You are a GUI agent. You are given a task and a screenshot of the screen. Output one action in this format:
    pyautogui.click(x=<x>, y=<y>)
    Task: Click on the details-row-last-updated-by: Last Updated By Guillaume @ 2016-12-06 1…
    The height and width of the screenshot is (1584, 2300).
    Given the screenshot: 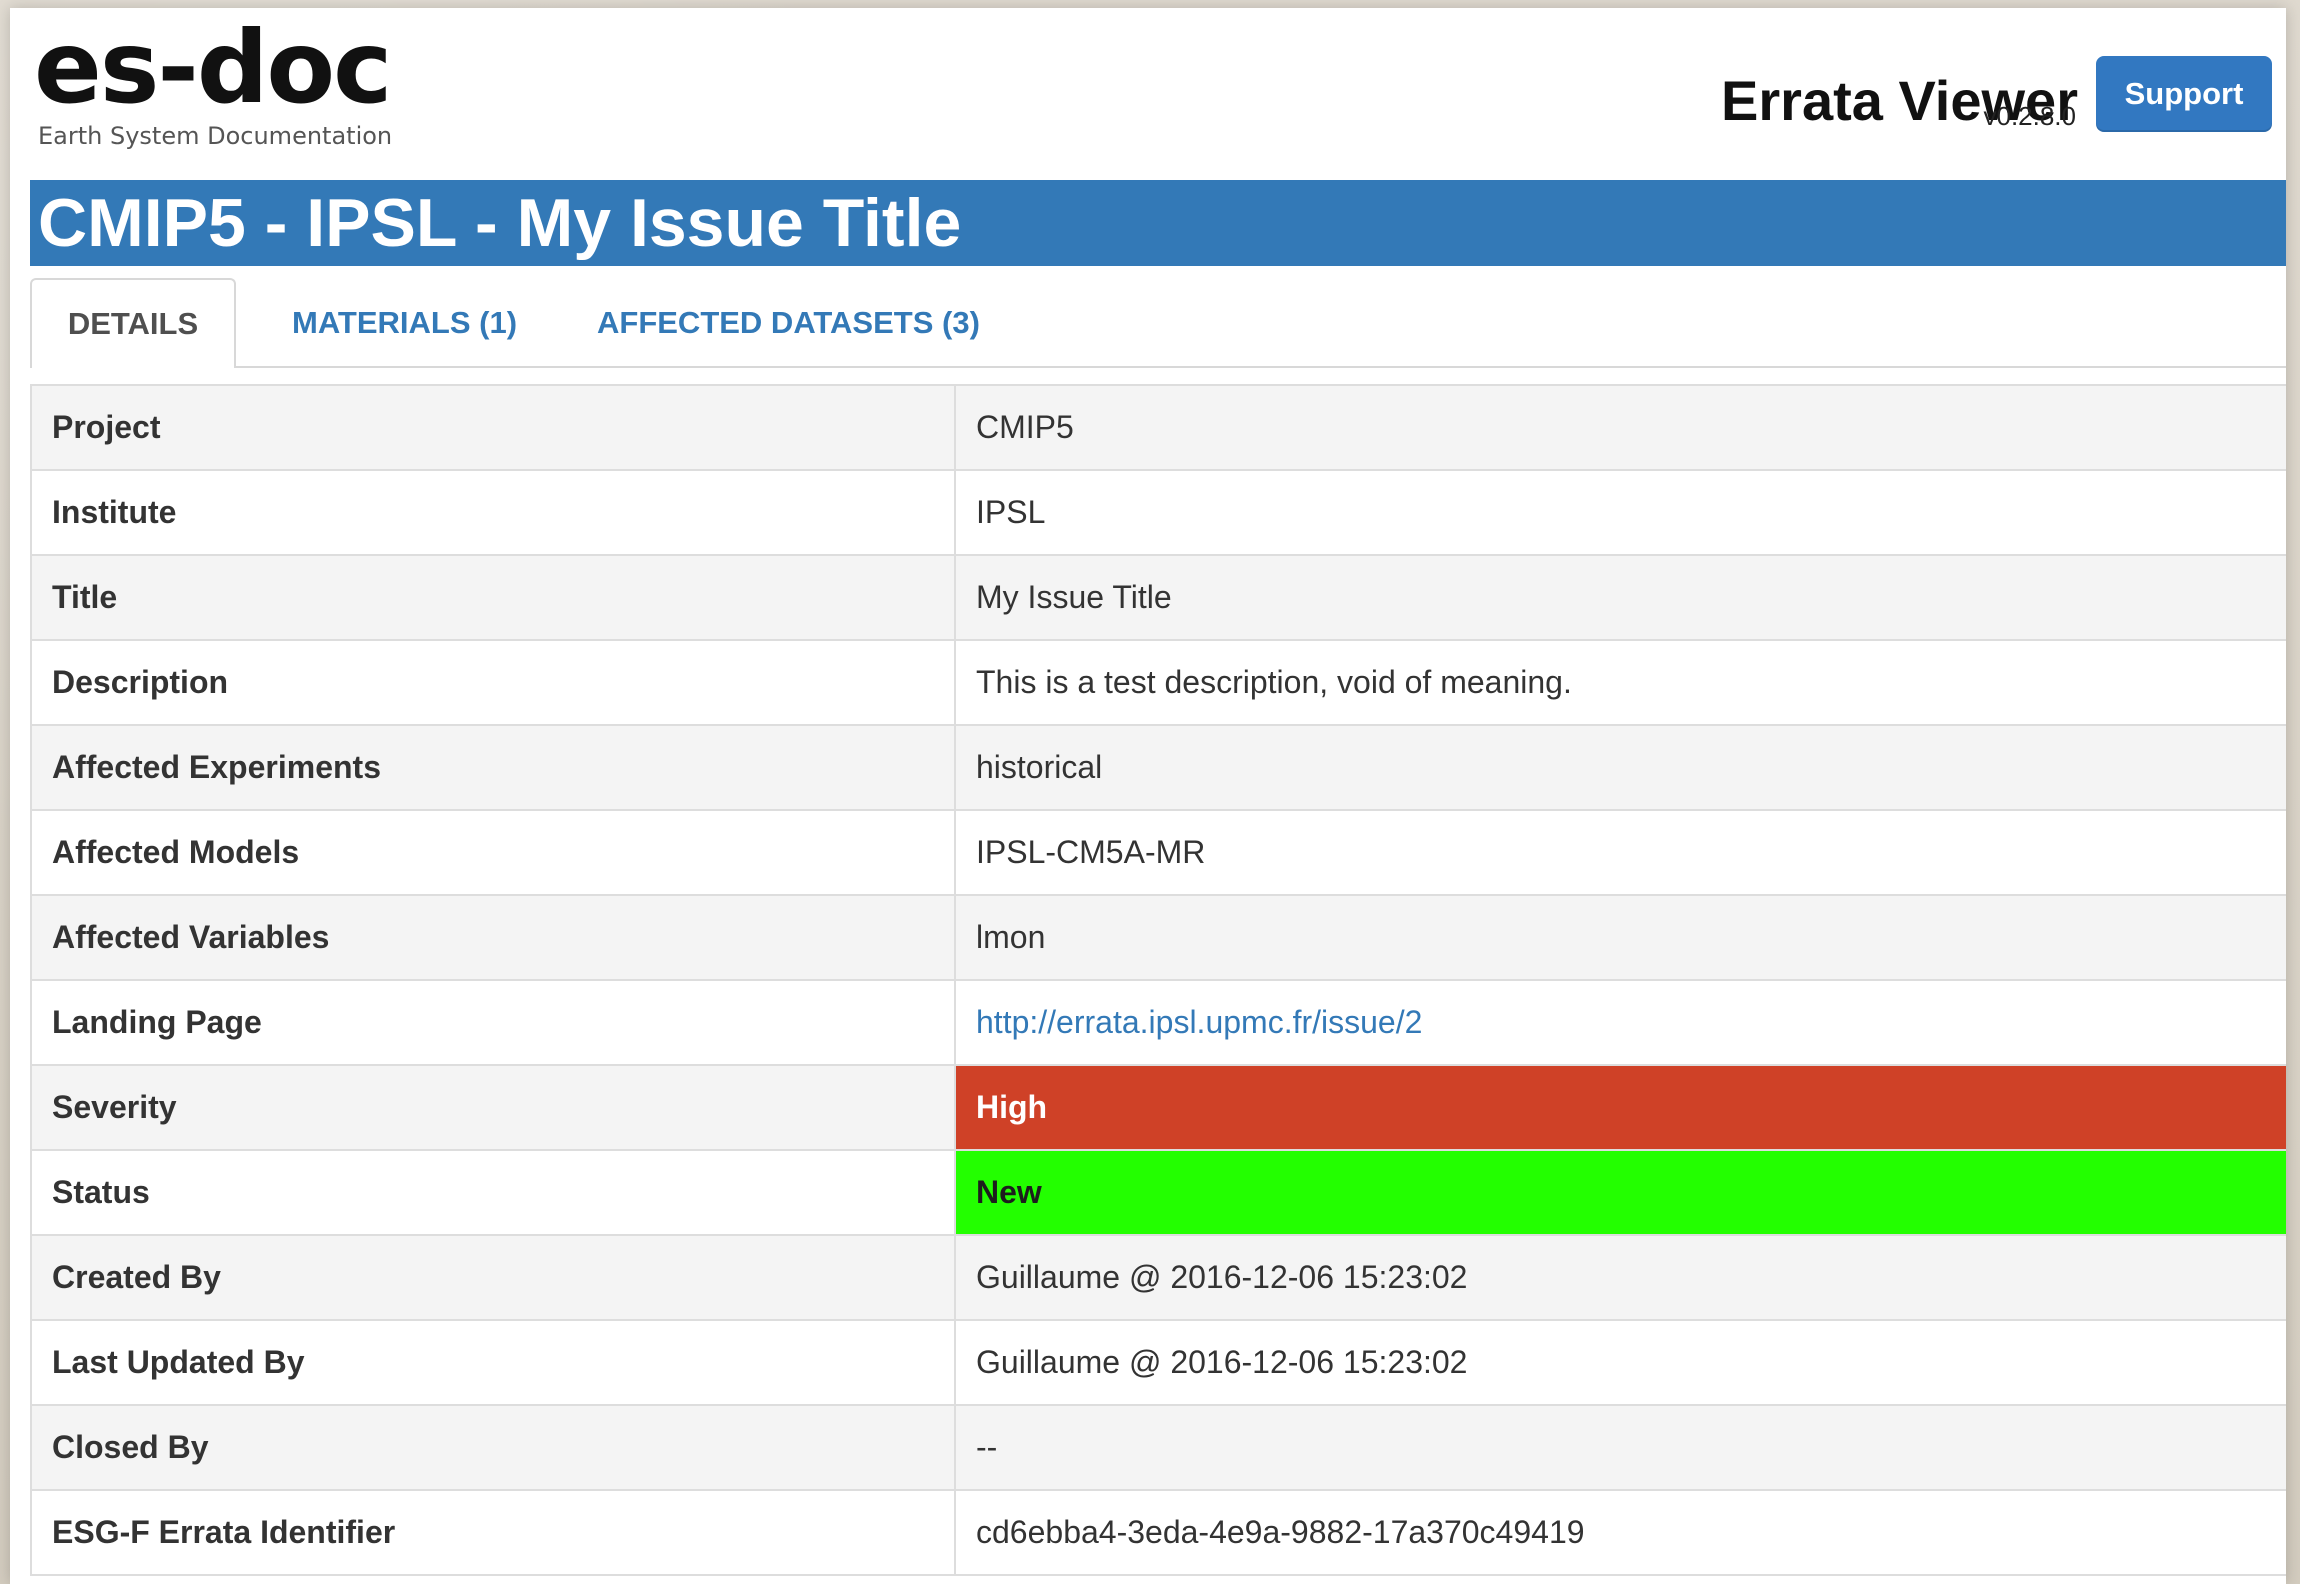 What is the action you would take?
    pyautogui.click(x=1158, y=1362)
    